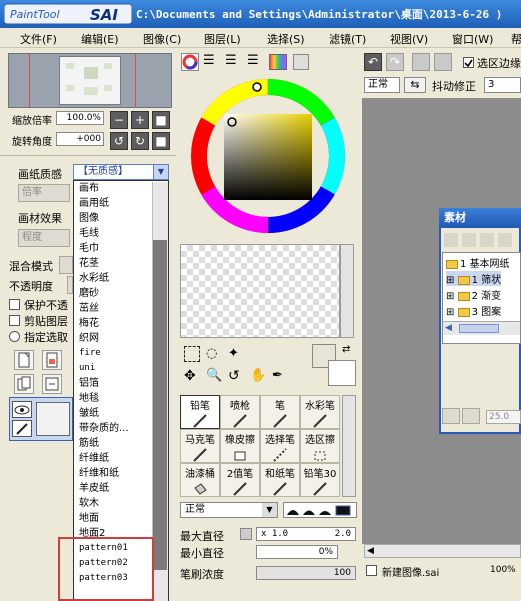 This screenshot has width=521, height=601. I want to click on tool-pencil30: 铅笔30, so click(320, 480).